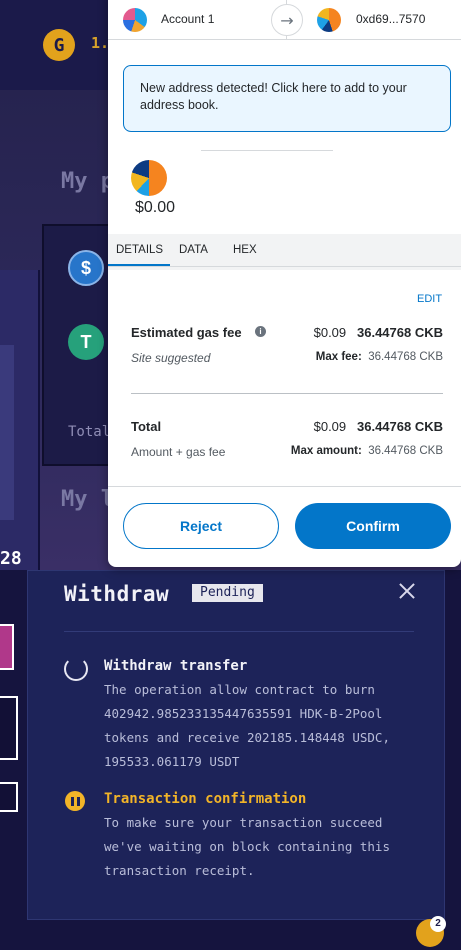  Describe the element at coordinates (86, 268) in the screenshot. I see `usdc-coin-icon: $` at that location.